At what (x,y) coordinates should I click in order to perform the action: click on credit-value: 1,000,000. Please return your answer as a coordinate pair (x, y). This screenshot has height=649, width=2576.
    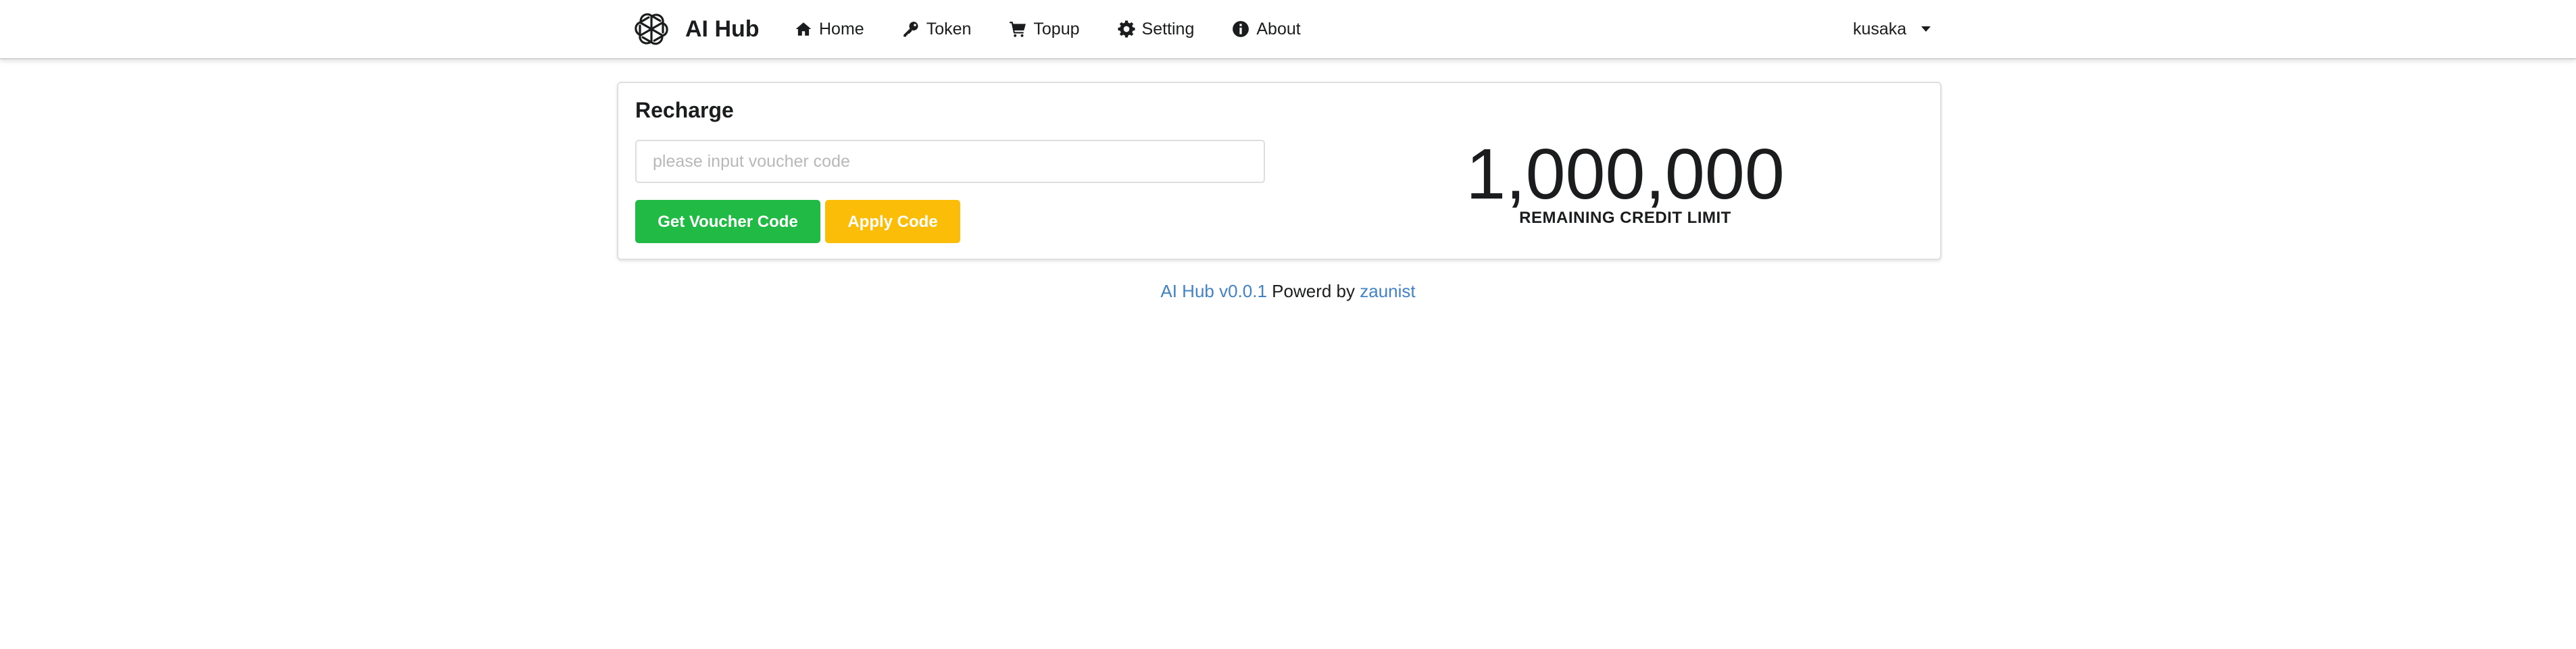
    Looking at the image, I should click on (1625, 174).